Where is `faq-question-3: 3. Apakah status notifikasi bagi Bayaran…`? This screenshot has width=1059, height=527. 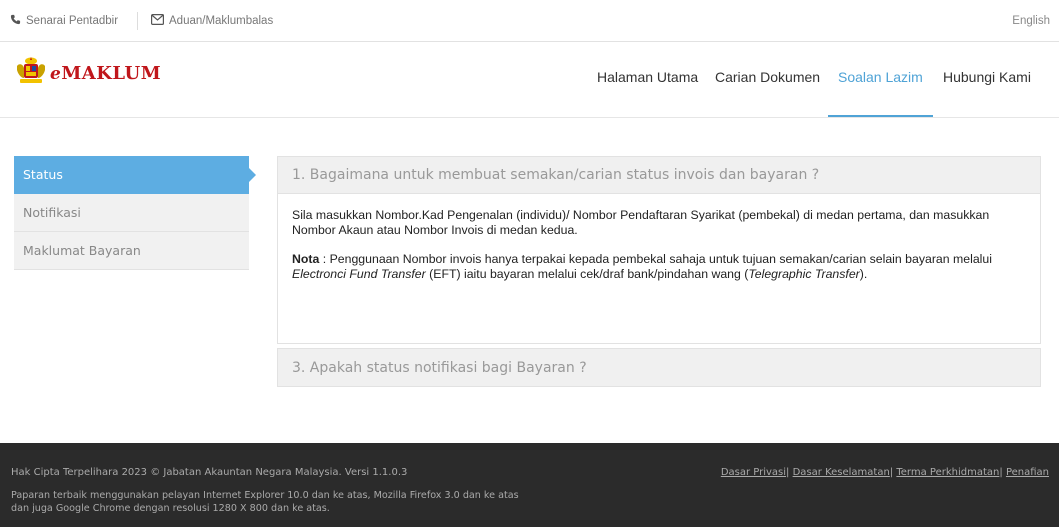
faq-question-3: 3. Apakah status notifikasi bagi Bayaran… is located at coordinates (659, 367).